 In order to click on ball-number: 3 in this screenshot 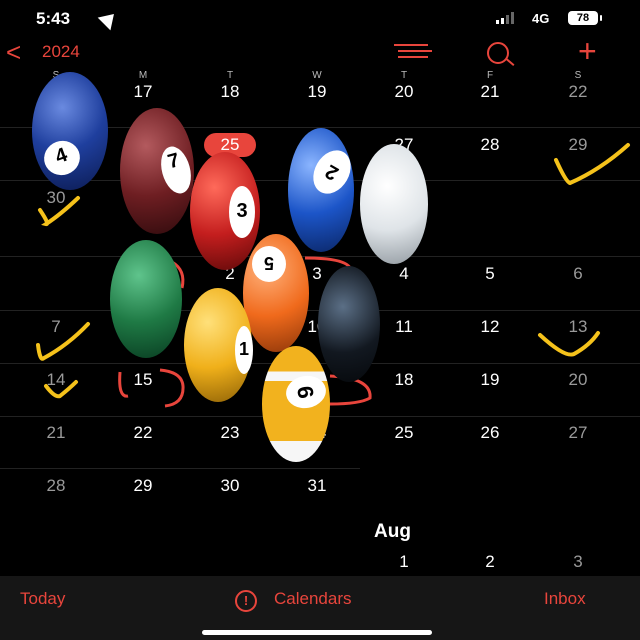, I will do `click(242, 212)`.